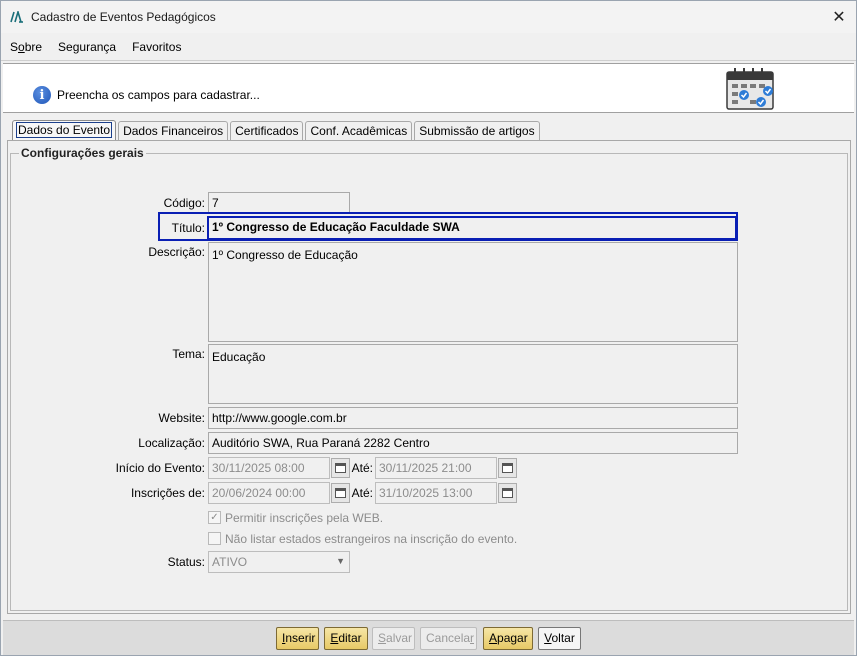  Describe the element at coordinates (340, 561) in the screenshot. I see `chevron-down-icon: ▼` at that location.